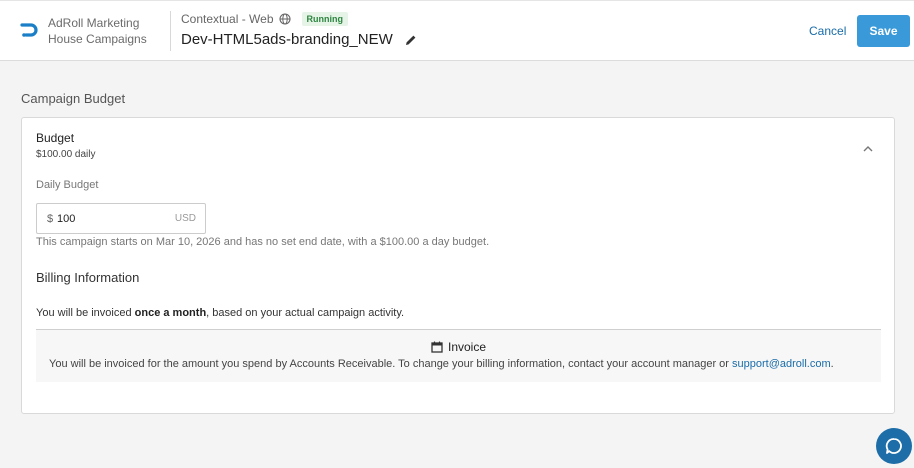 The height and width of the screenshot is (468, 914). What do you see at coordinates (121, 218) in the screenshot?
I see `daily-budget-input: $ 100 USD` at bounding box center [121, 218].